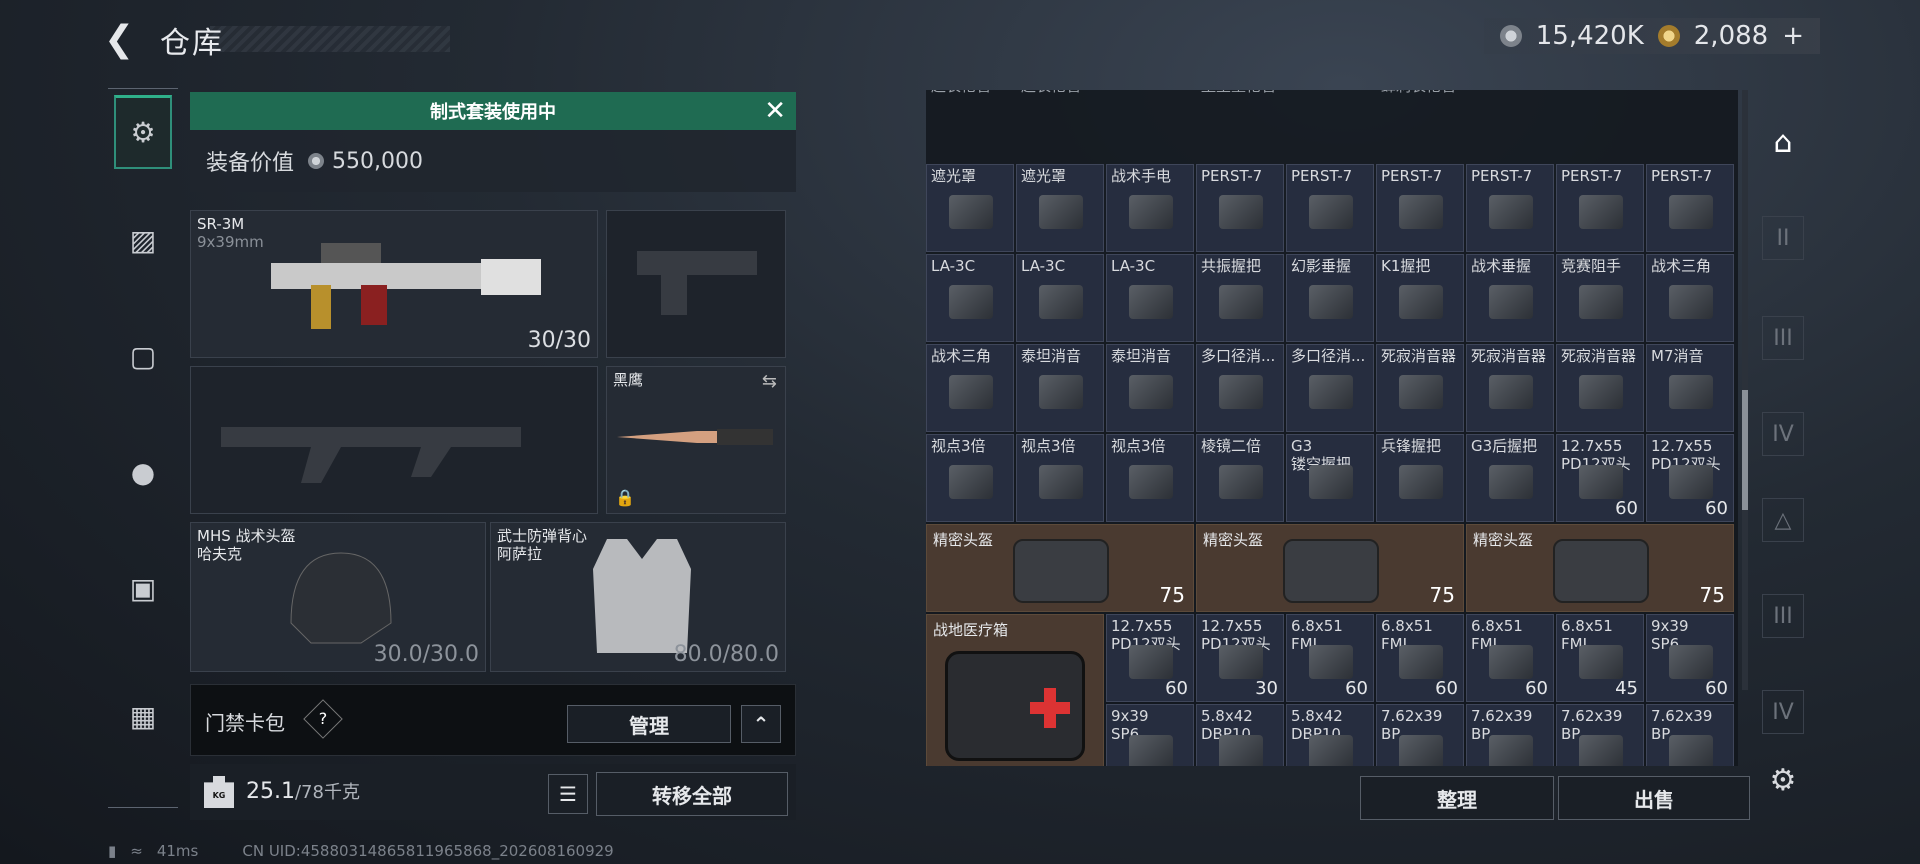 The image size is (1920, 864). What do you see at coordinates (1783, 520) in the screenshot?
I see `storage-tab-5-icon: △` at bounding box center [1783, 520].